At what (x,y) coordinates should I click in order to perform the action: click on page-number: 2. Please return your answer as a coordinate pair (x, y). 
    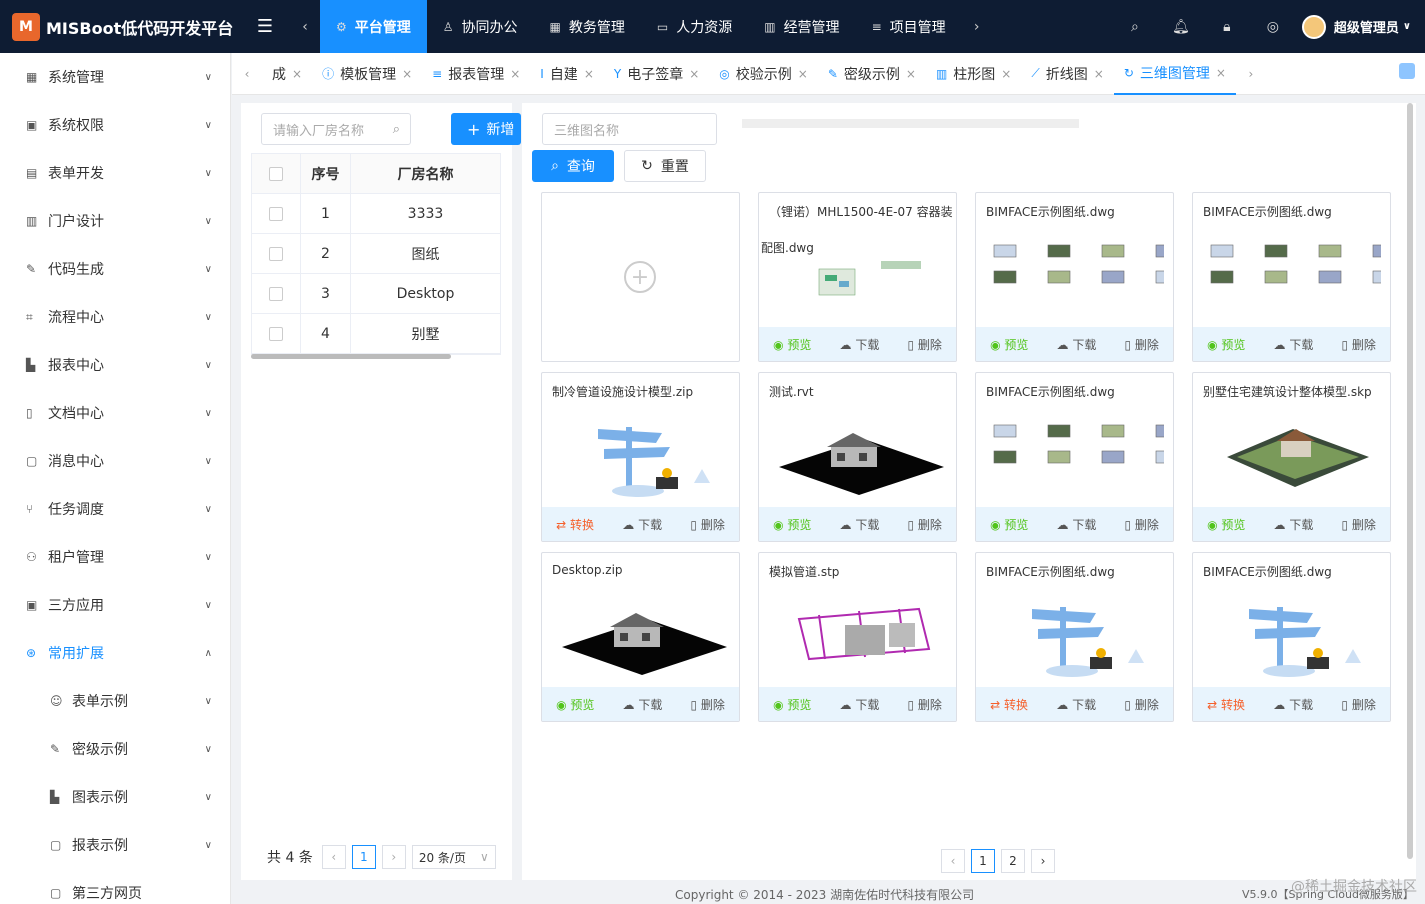
    Looking at the image, I should click on (1013, 861).